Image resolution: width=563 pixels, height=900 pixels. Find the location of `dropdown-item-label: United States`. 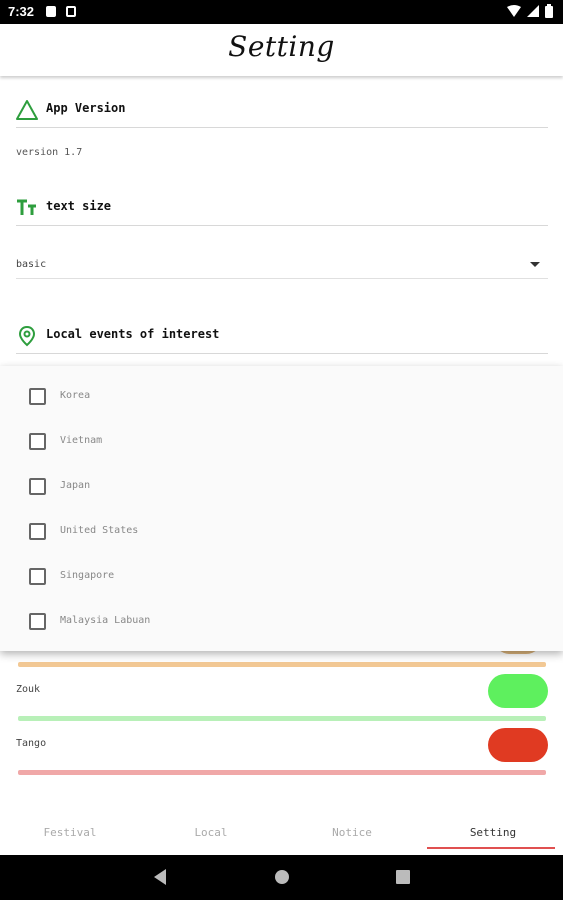

dropdown-item-label: United States is located at coordinates (99, 530).